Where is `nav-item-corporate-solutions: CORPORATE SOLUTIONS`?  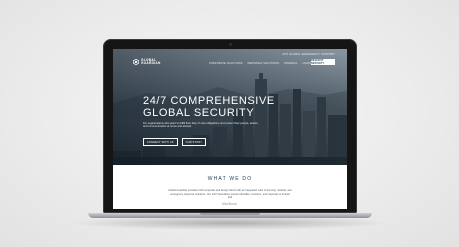 nav-item-corporate-solutions: CORPORATE SOLUTIONS is located at coordinates (226, 63).